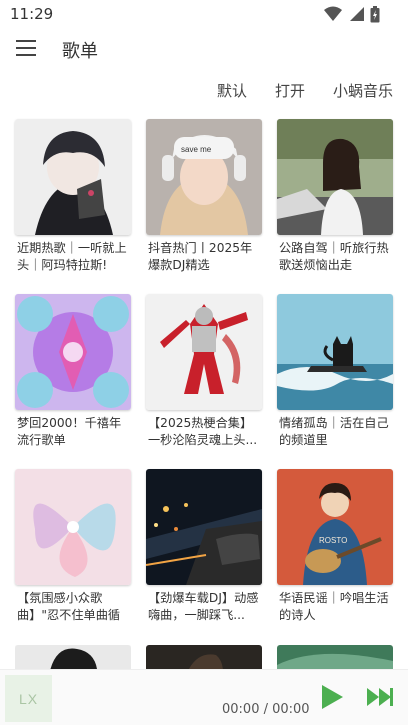 This screenshot has height=725, width=408. Describe the element at coordinates (357, 14) in the screenshot. I see `cellular-signal-icon` at that location.